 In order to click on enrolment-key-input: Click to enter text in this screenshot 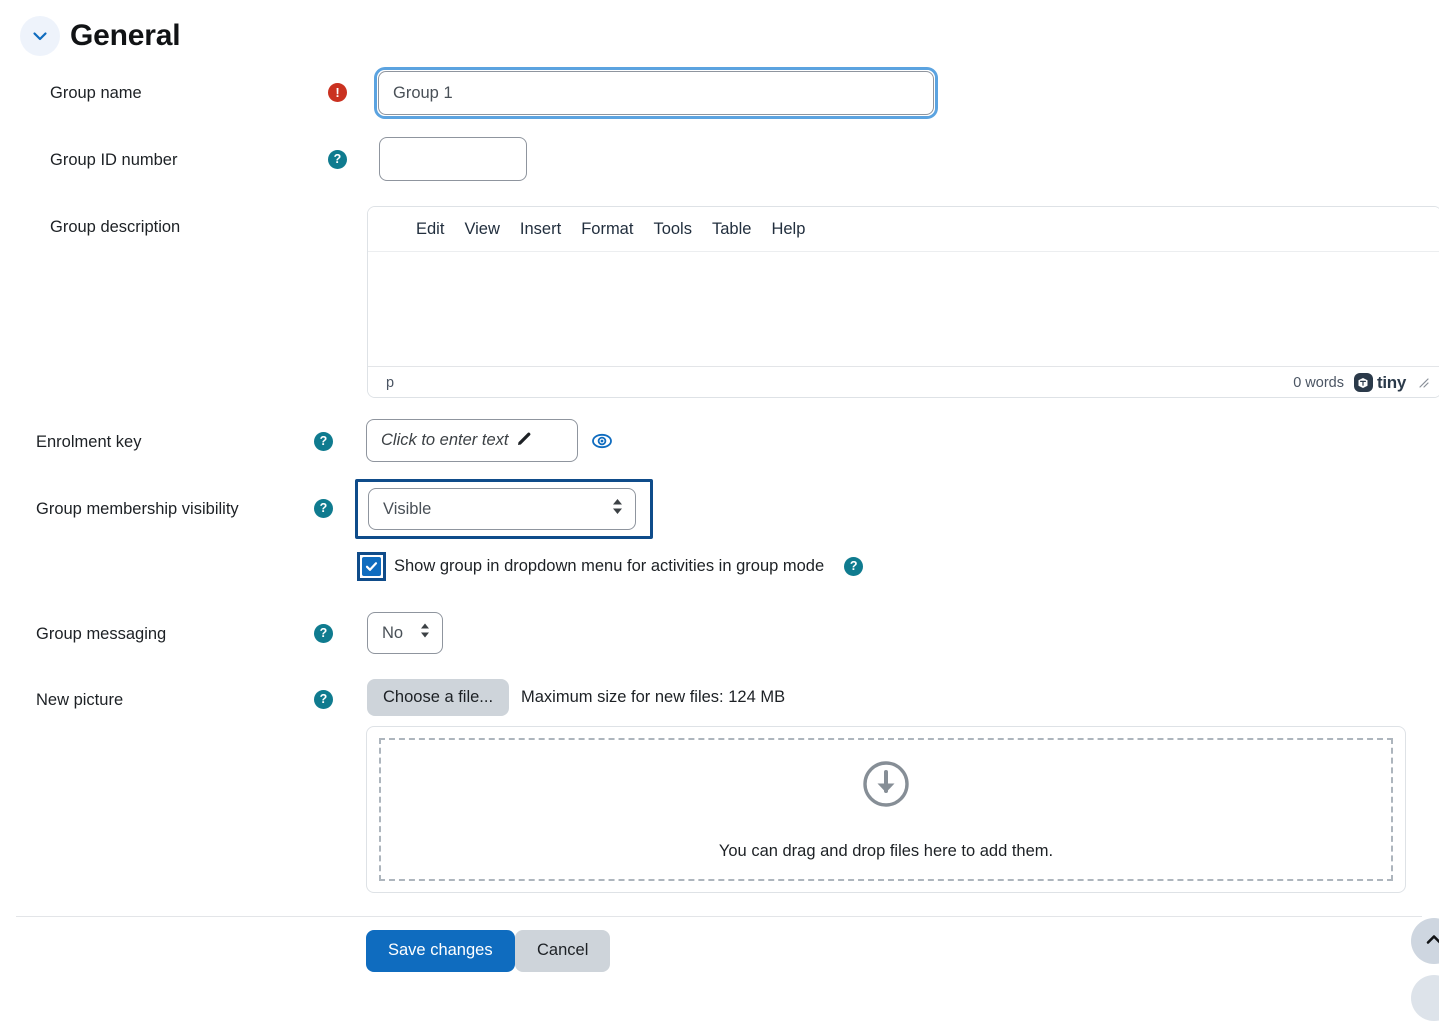, I will do `click(472, 440)`.